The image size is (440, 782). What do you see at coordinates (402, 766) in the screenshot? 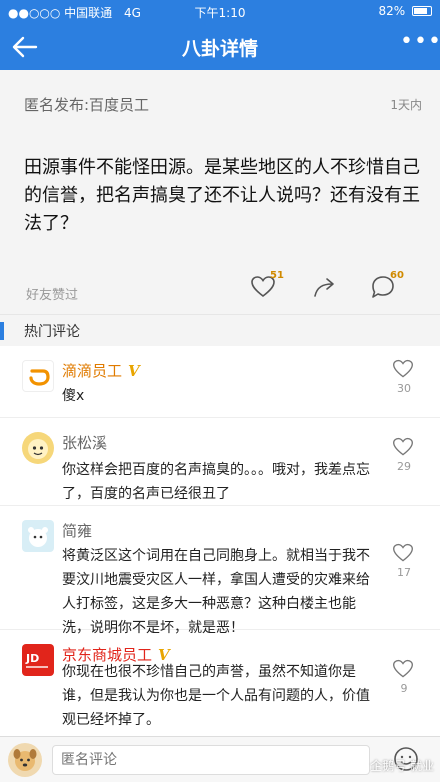
I see `watermark: 企鹅号 就业` at bounding box center [402, 766].